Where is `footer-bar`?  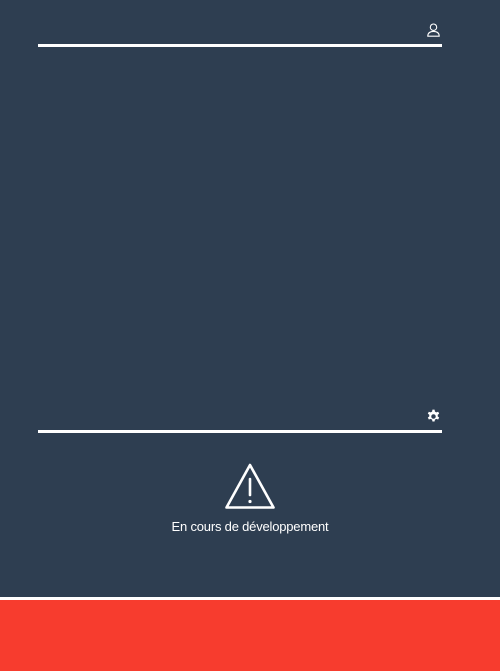
footer-bar is located at coordinates (250, 635).